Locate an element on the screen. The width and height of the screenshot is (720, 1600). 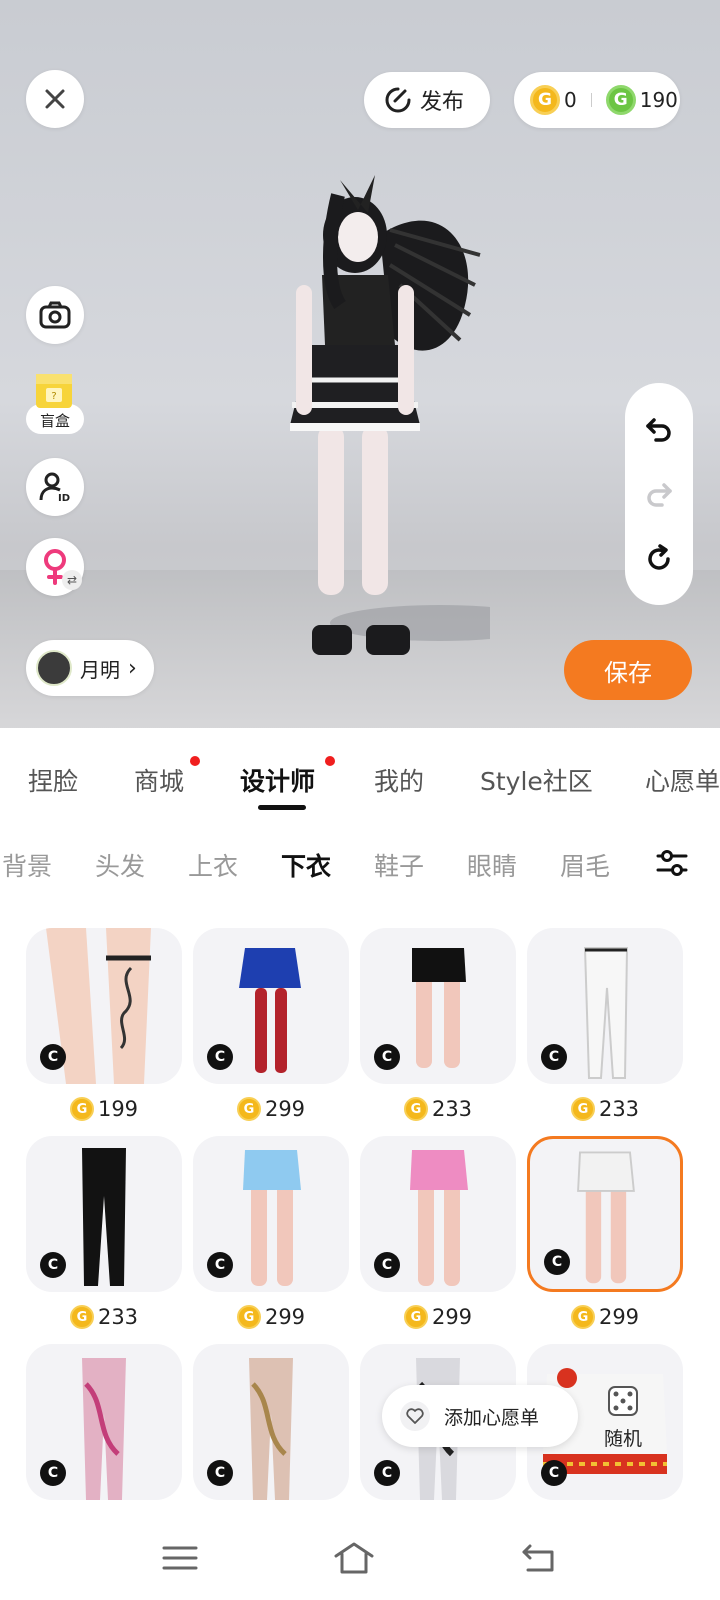
tab-designer: 设计师 is located at coordinates (277, 780).